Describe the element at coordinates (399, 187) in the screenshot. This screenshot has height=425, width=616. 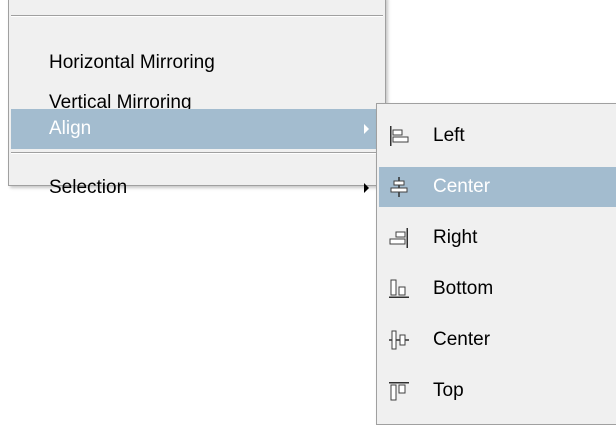
I see `align-horizontal-center-icon` at that location.